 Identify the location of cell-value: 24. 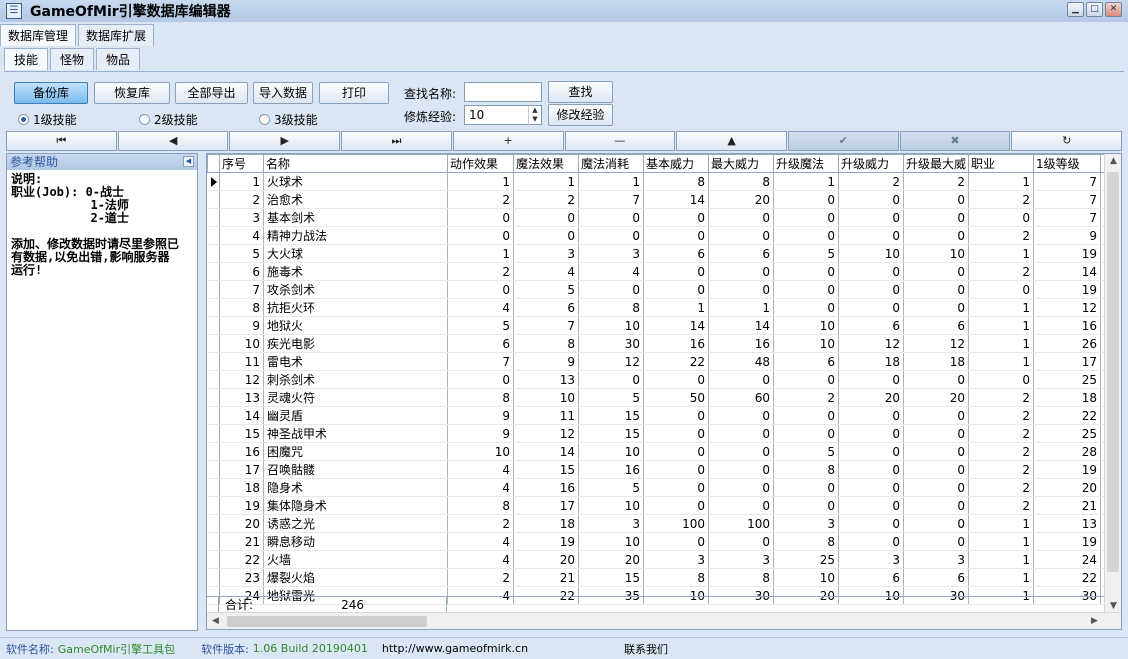
(1067, 559).